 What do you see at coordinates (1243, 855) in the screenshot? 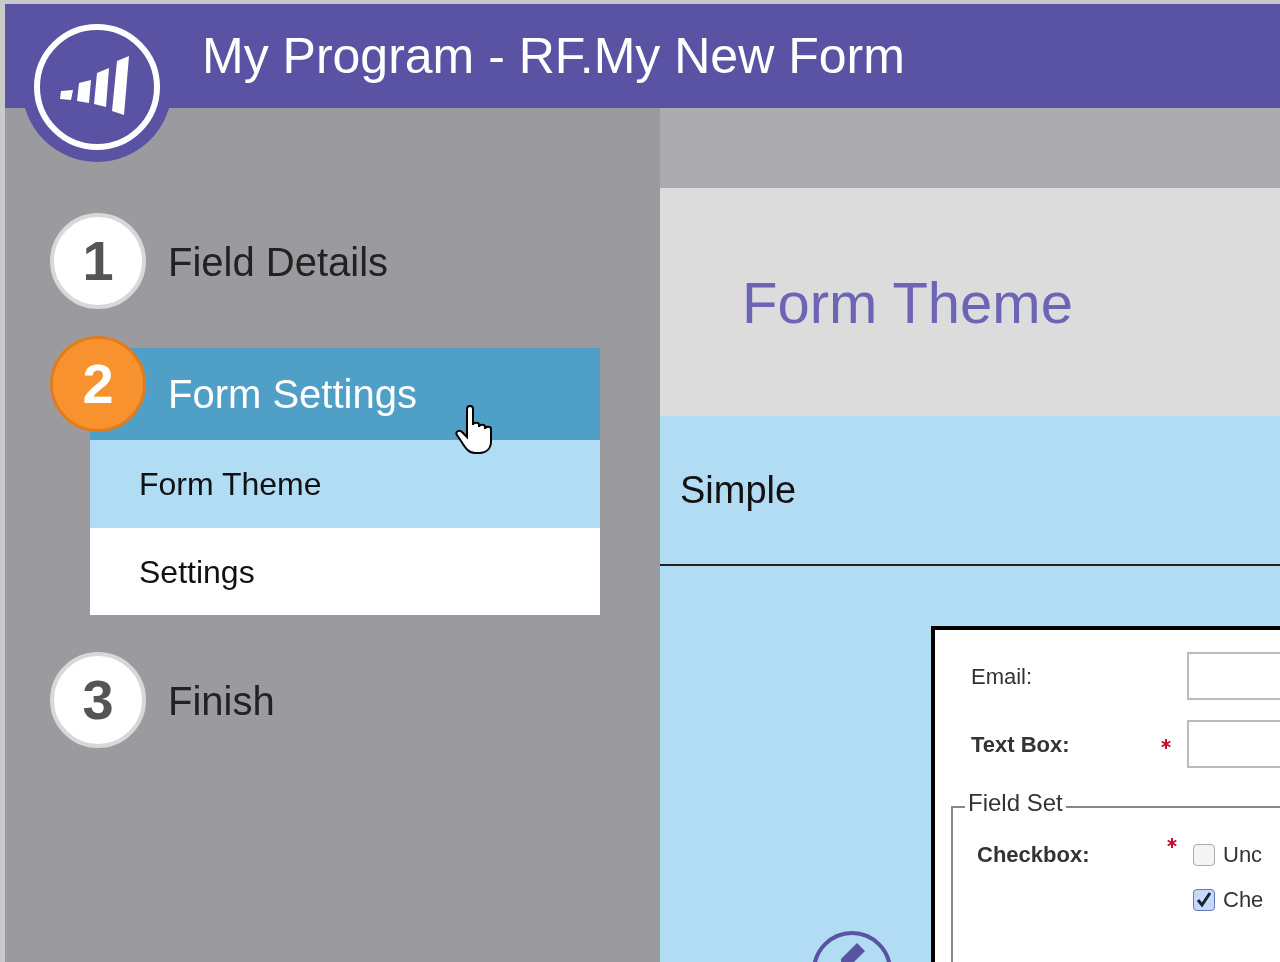
I see `checkbox-label: Unc` at bounding box center [1243, 855].